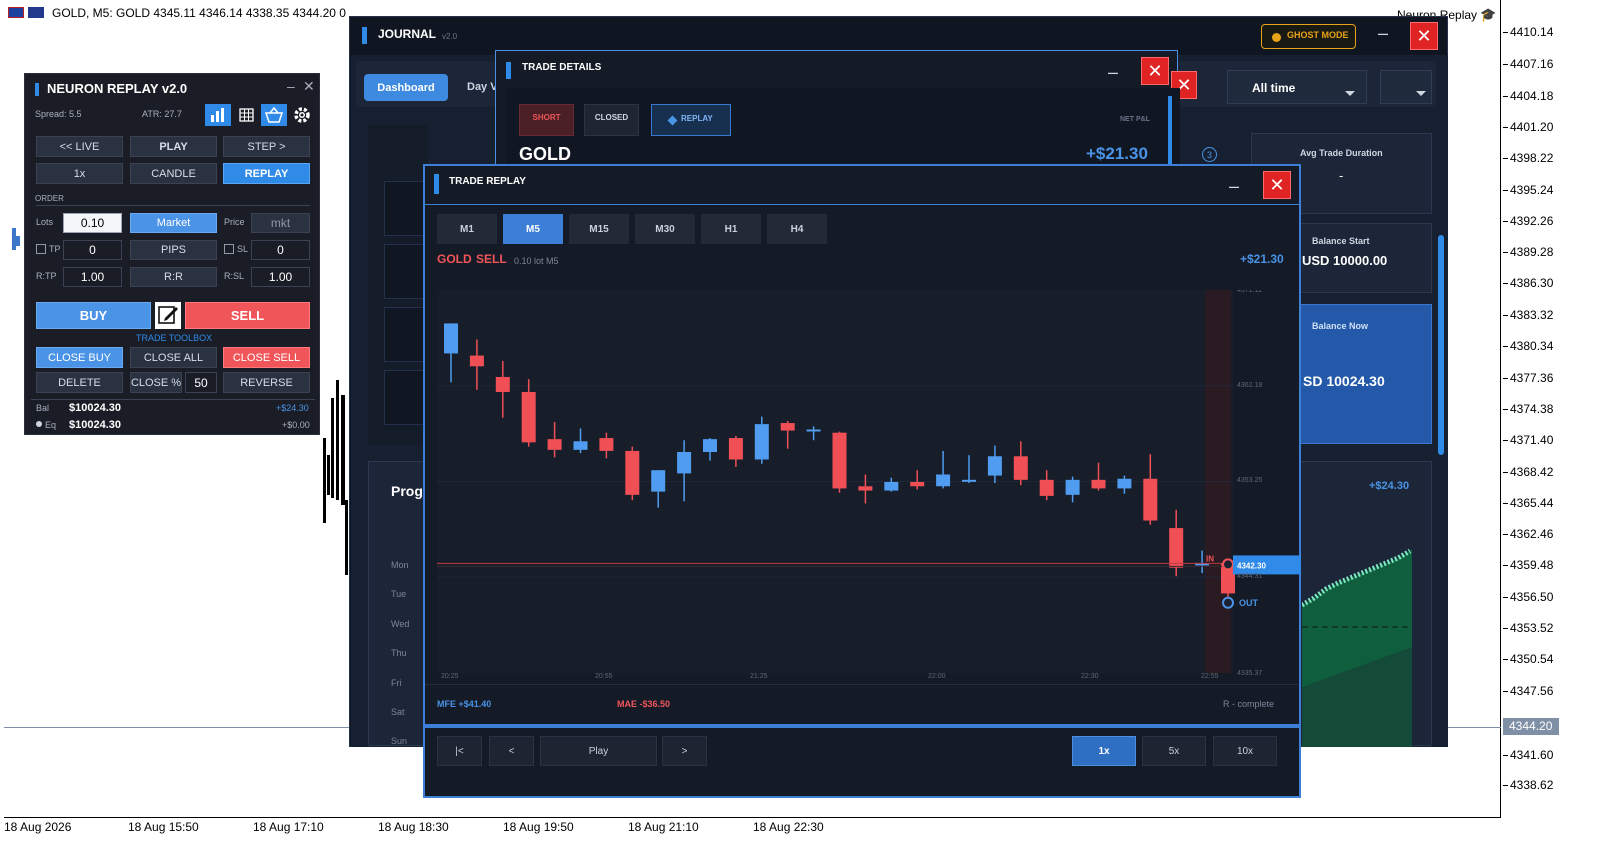 This screenshot has width=1605, height=863. What do you see at coordinates (173, 223) in the screenshot?
I see `market-button: Market` at bounding box center [173, 223].